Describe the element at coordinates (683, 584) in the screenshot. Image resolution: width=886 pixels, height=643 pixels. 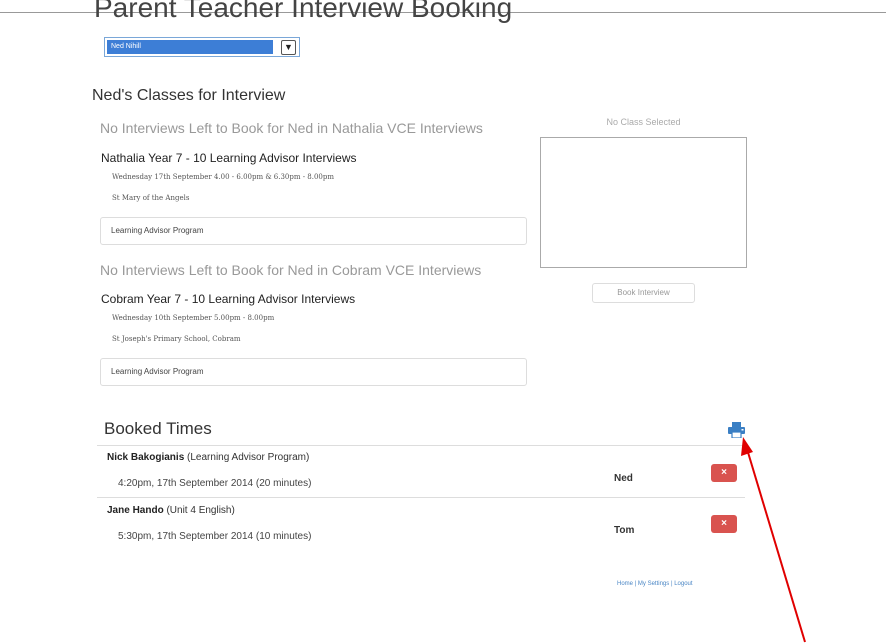
I see `logout-link: Logout` at that location.